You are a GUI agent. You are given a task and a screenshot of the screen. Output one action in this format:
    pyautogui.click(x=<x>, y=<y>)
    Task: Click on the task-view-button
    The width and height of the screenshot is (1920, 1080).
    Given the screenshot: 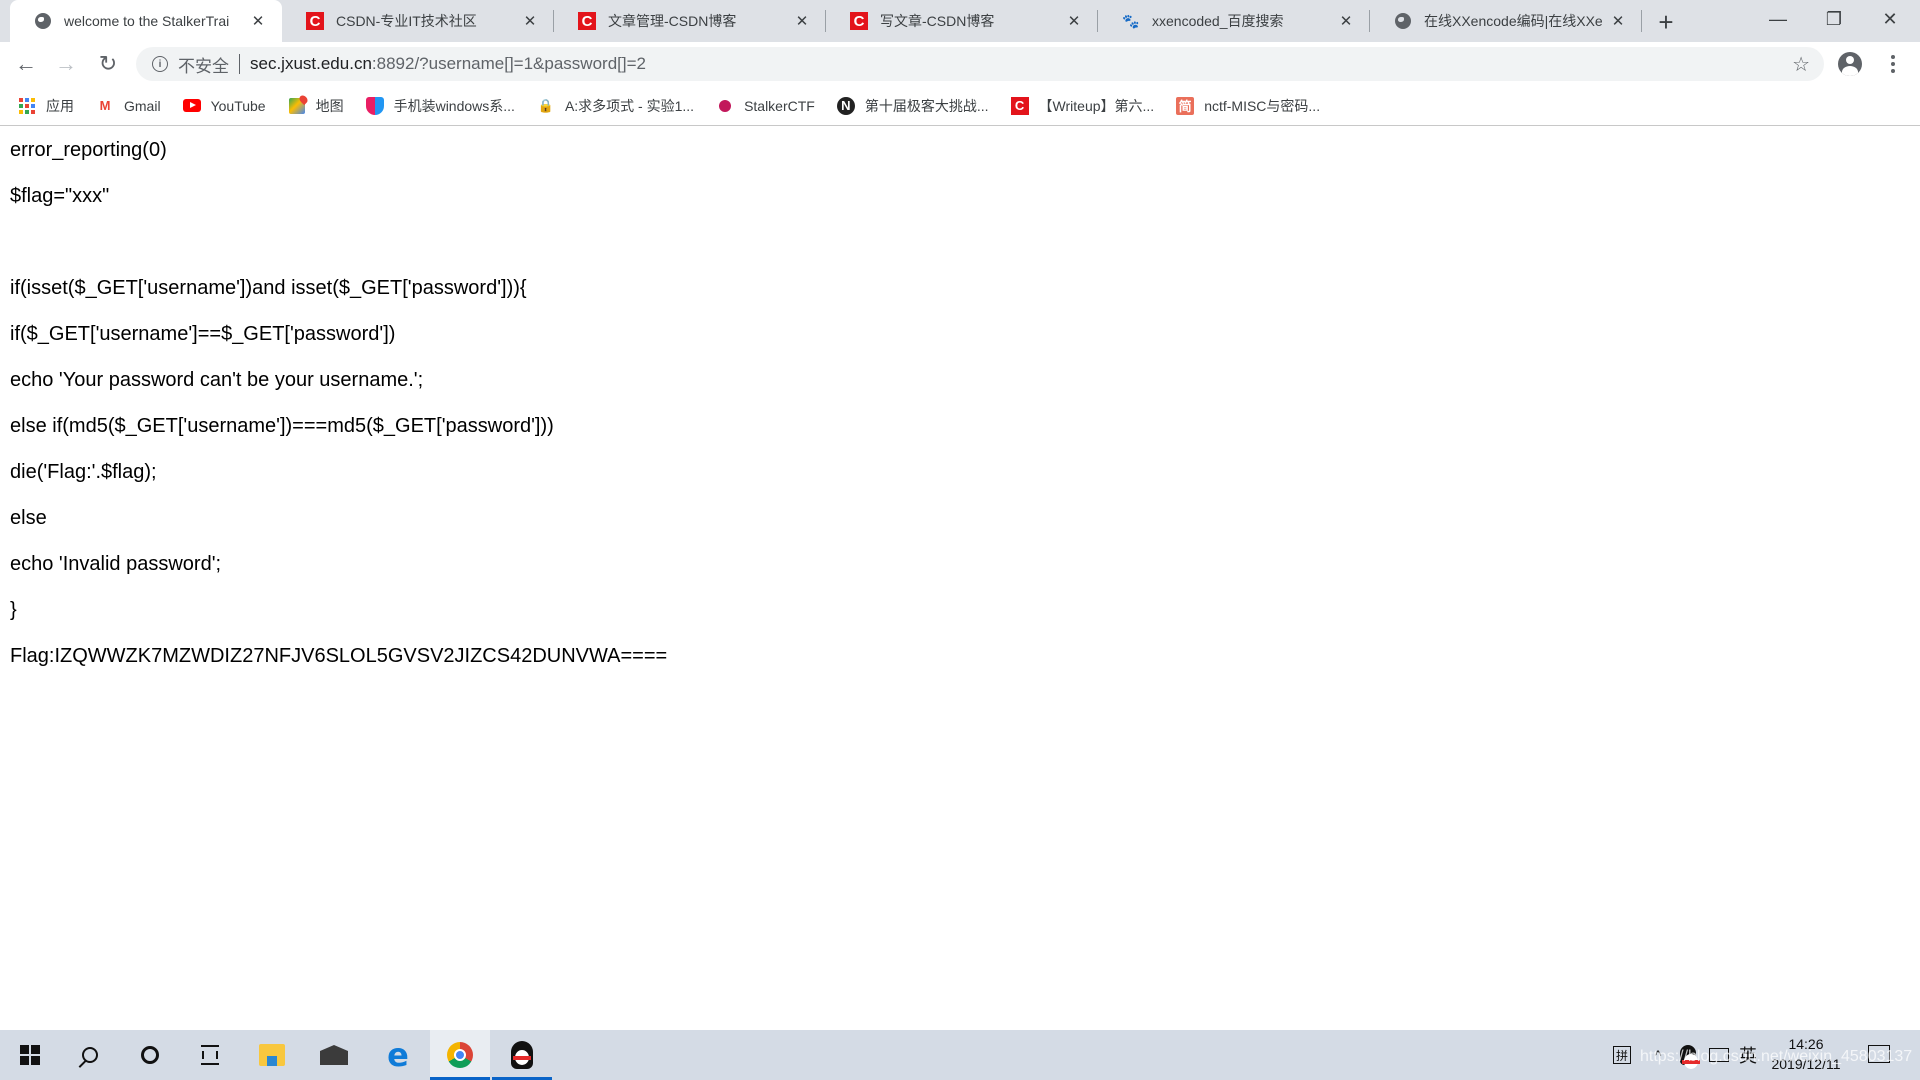 What is the action you would take?
    pyautogui.click(x=210, y=1055)
    